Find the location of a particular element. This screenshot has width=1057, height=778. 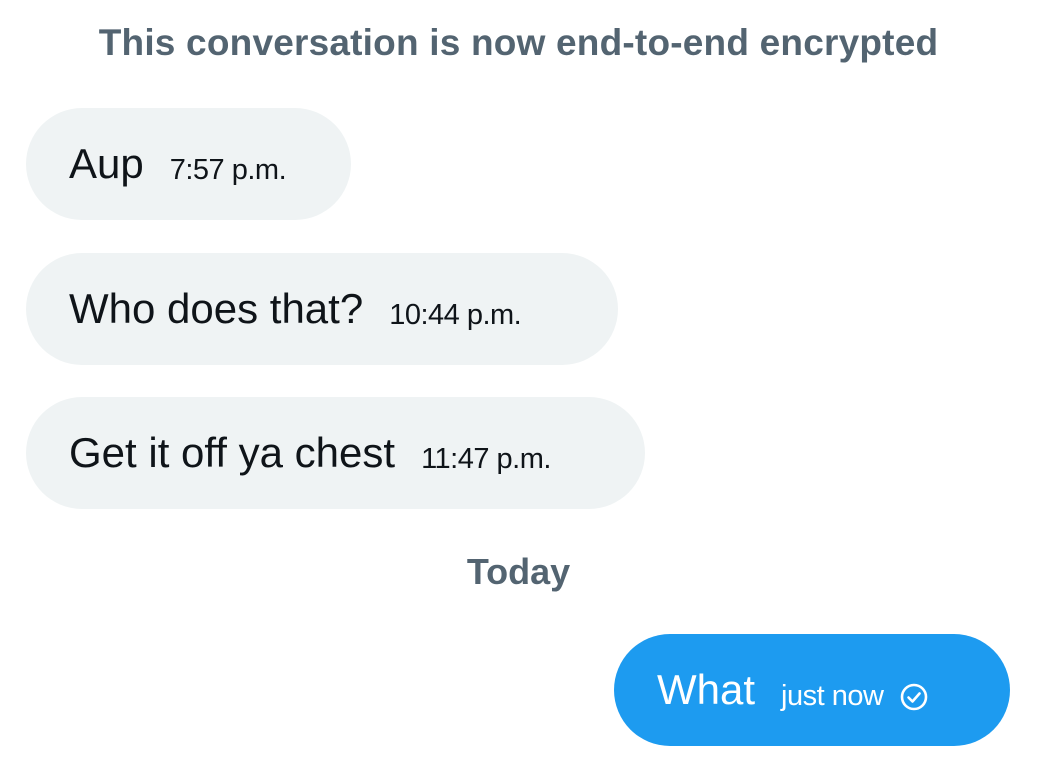

message-bubble-get-it-off: Get it off ya chest 11:47 p.m. is located at coordinates (335, 453).